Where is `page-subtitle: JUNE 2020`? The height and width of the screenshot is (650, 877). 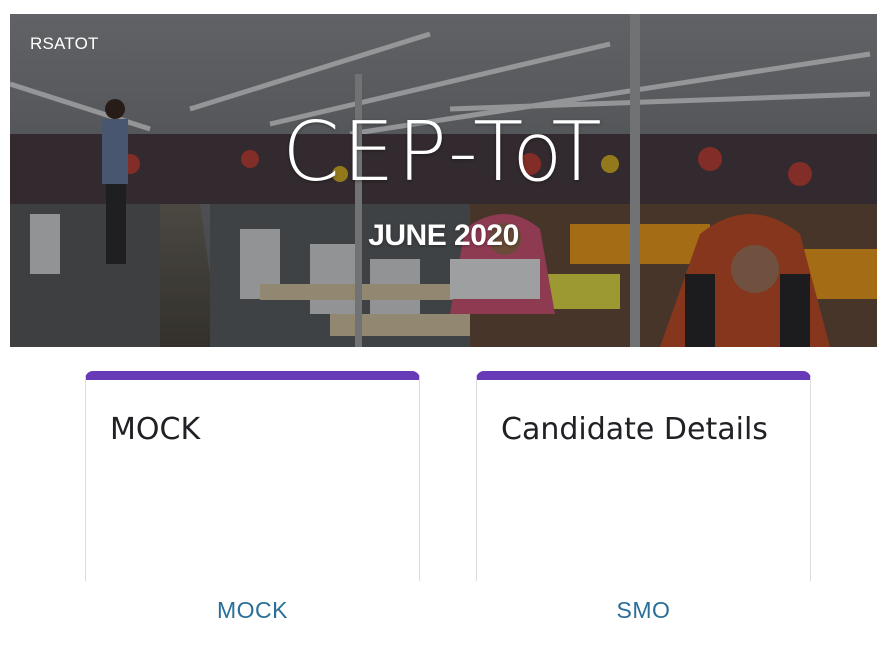 page-subtitle: JUNE 2020 is located at coordinates (443, 235).